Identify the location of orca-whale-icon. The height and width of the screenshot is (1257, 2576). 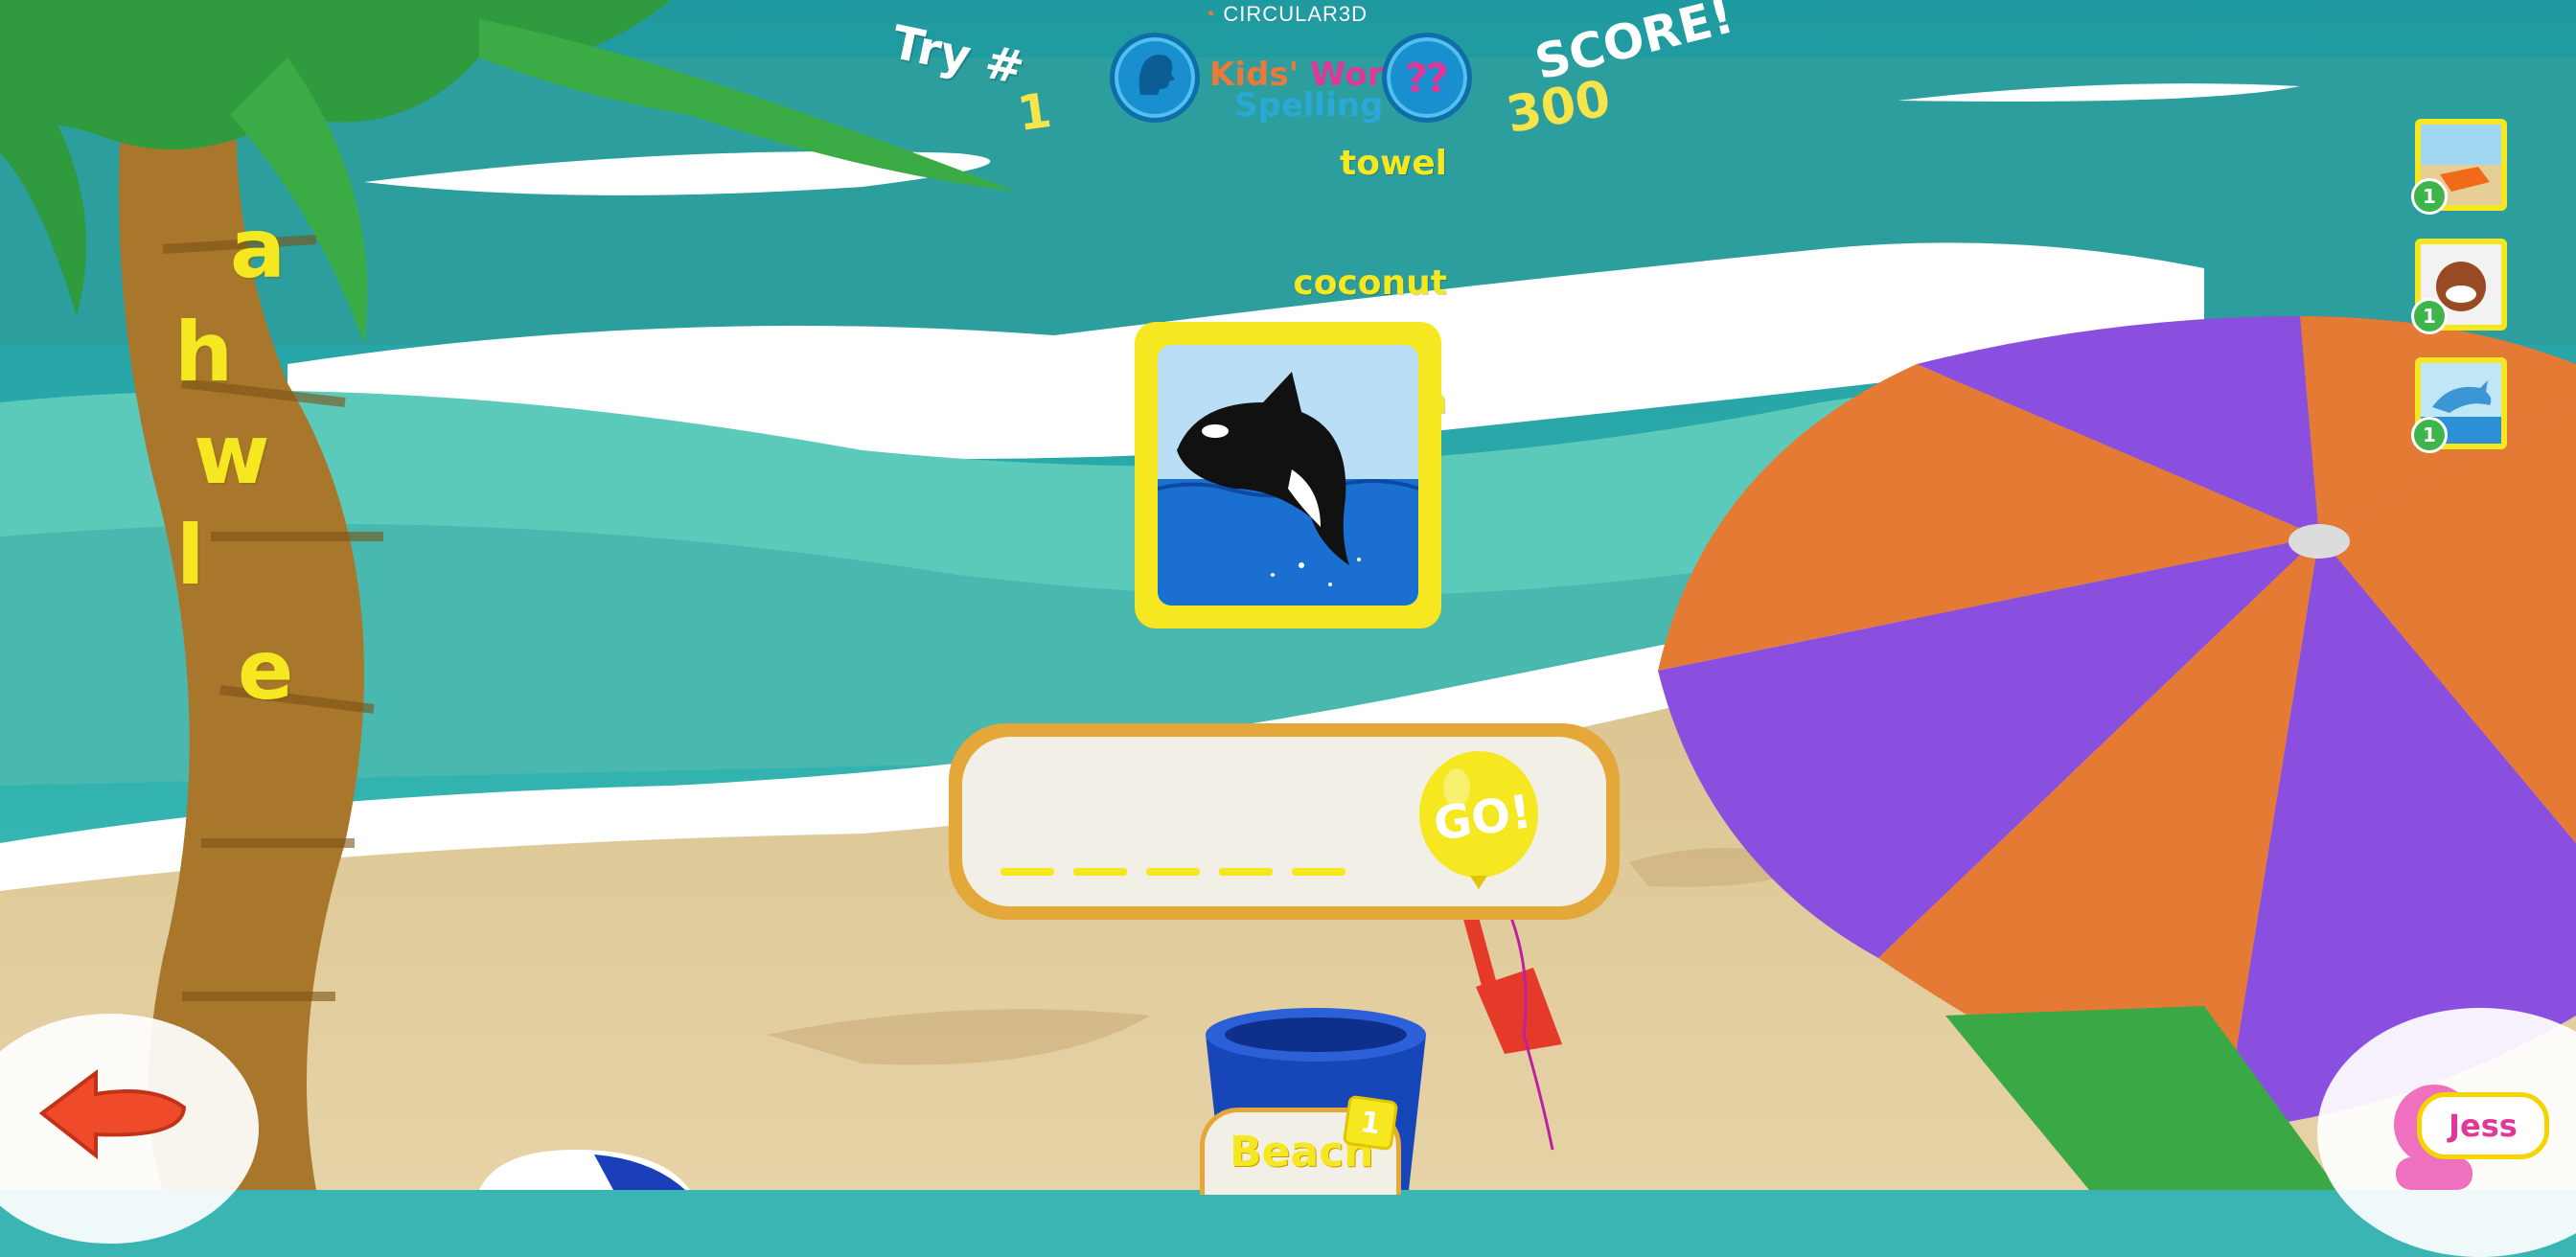
(1288, 475).